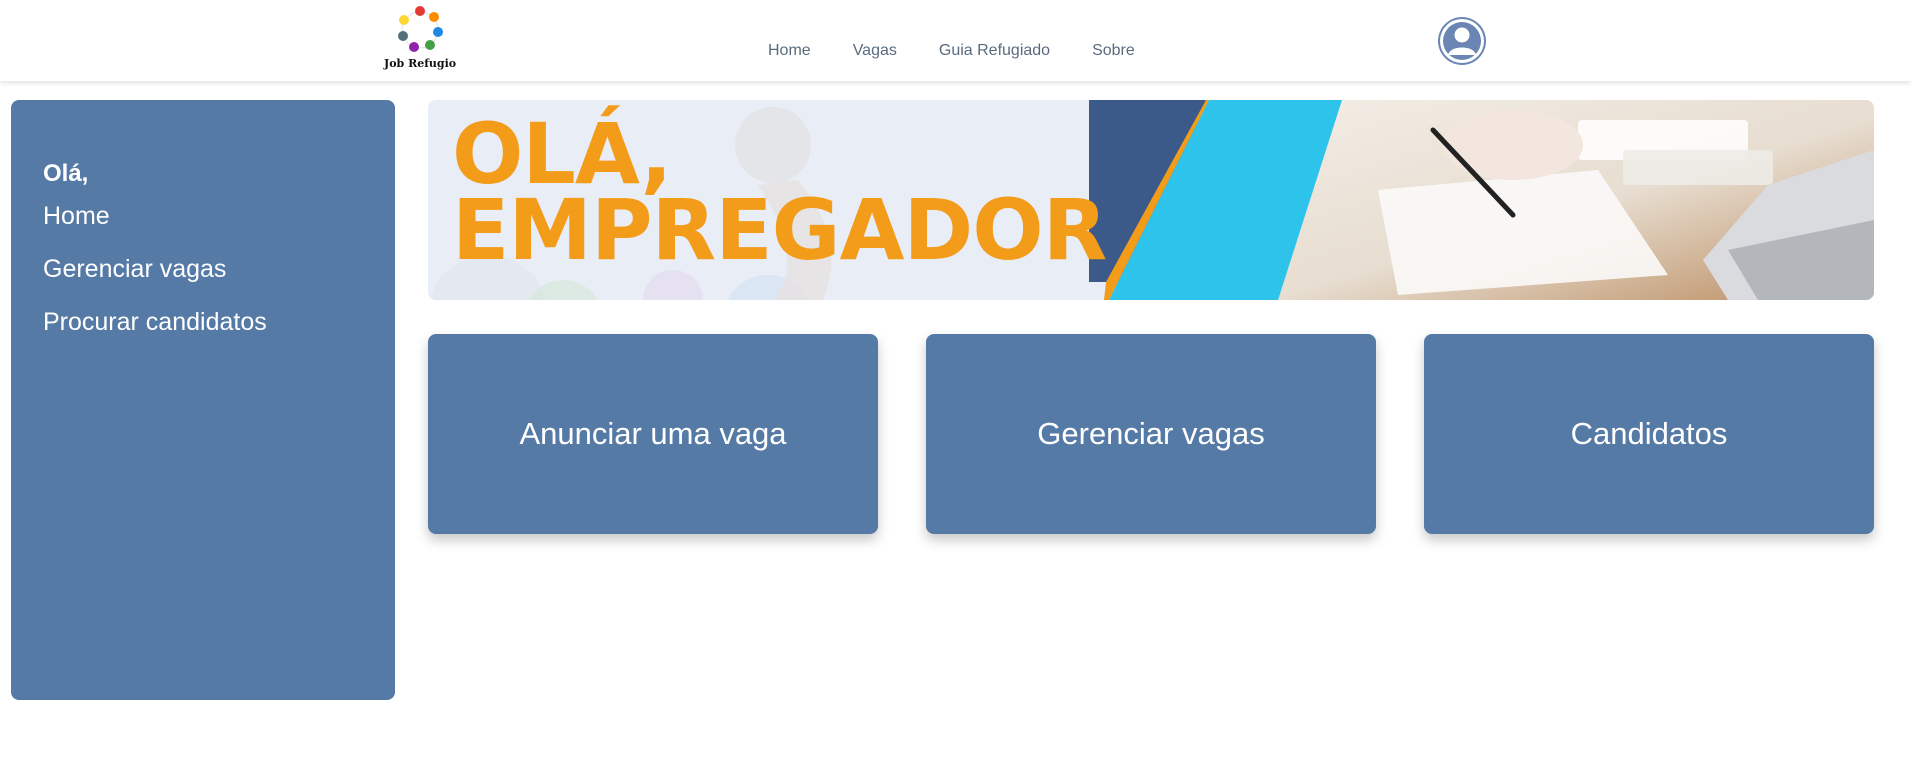  Describe the element at coordinates (789, 51) in the screenshot. I see `nav-home: Home` at that location.